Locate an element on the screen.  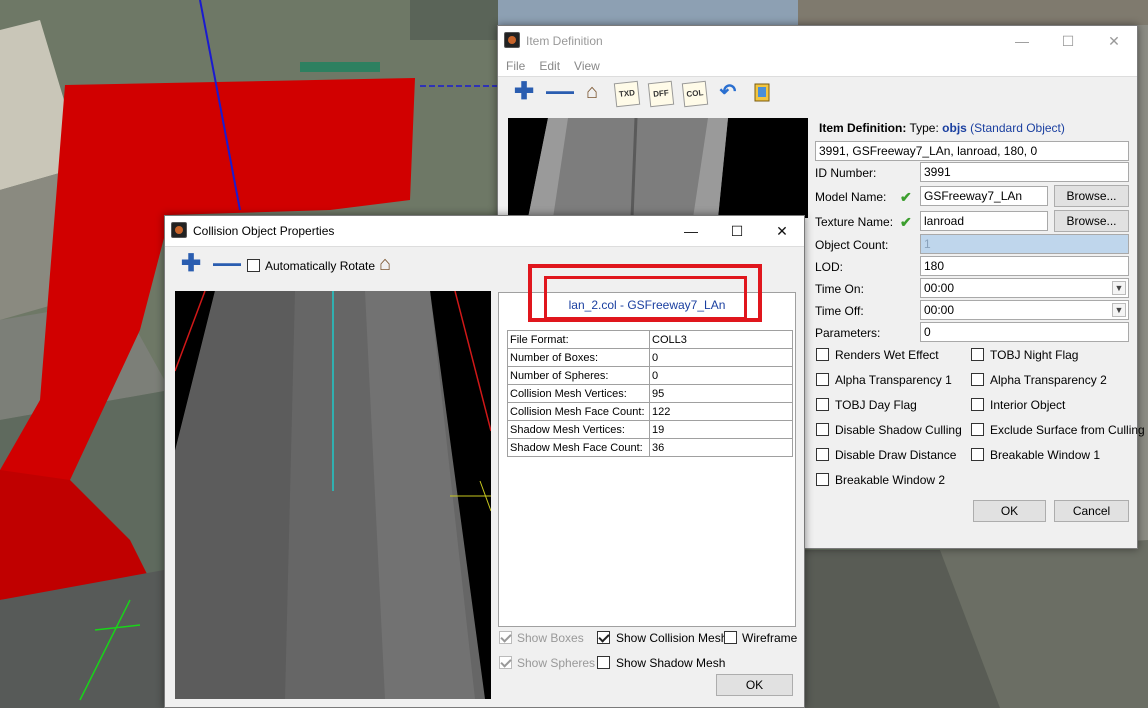
table-row: Number of Spheres: 0 is located at coordinates (650, 375).